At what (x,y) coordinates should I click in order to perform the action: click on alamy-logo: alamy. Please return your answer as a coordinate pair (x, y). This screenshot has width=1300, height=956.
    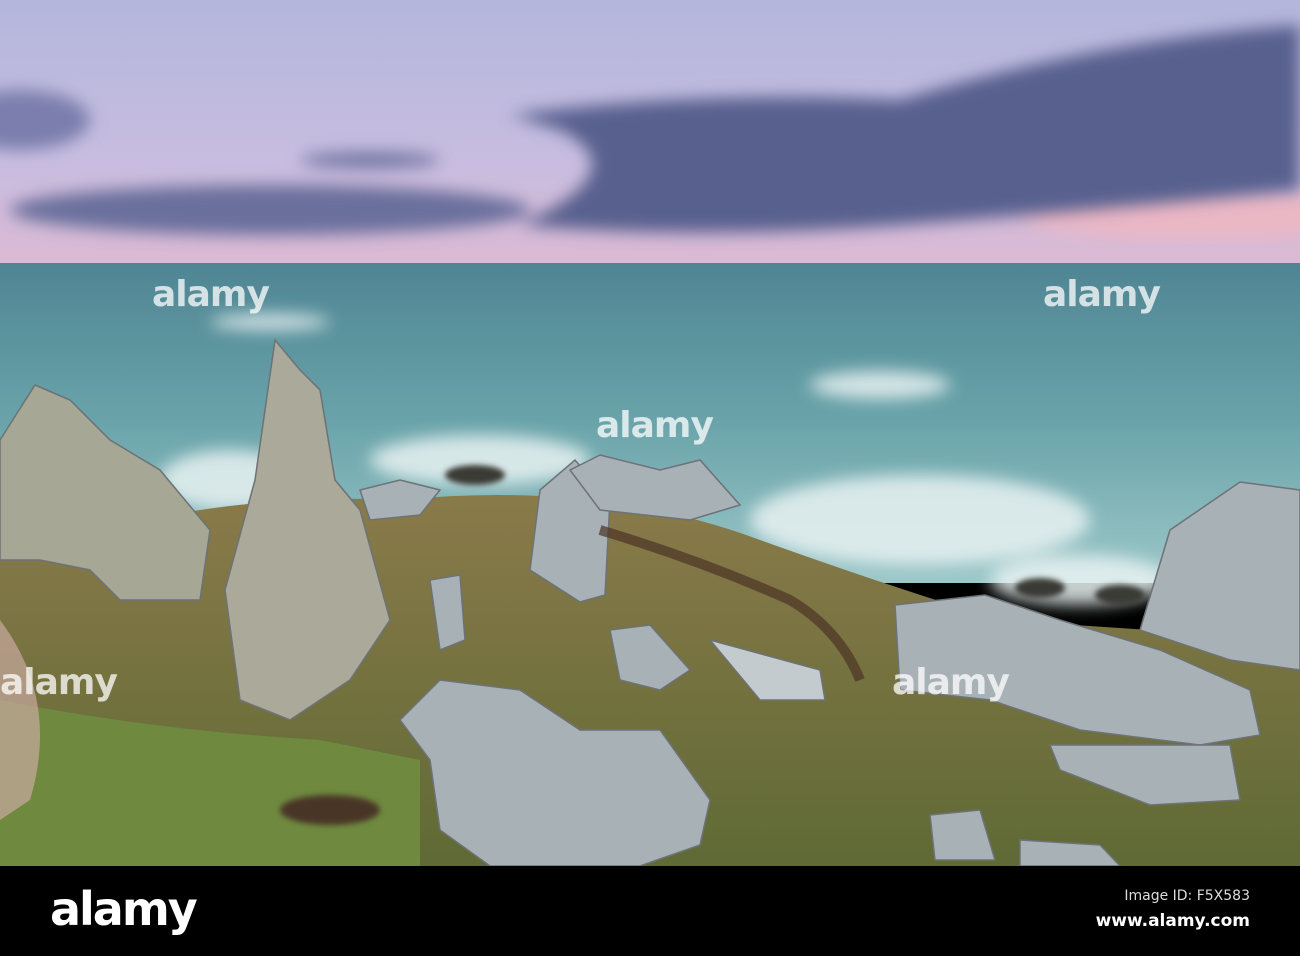
    Looking at the image, I should click on (124, 909).